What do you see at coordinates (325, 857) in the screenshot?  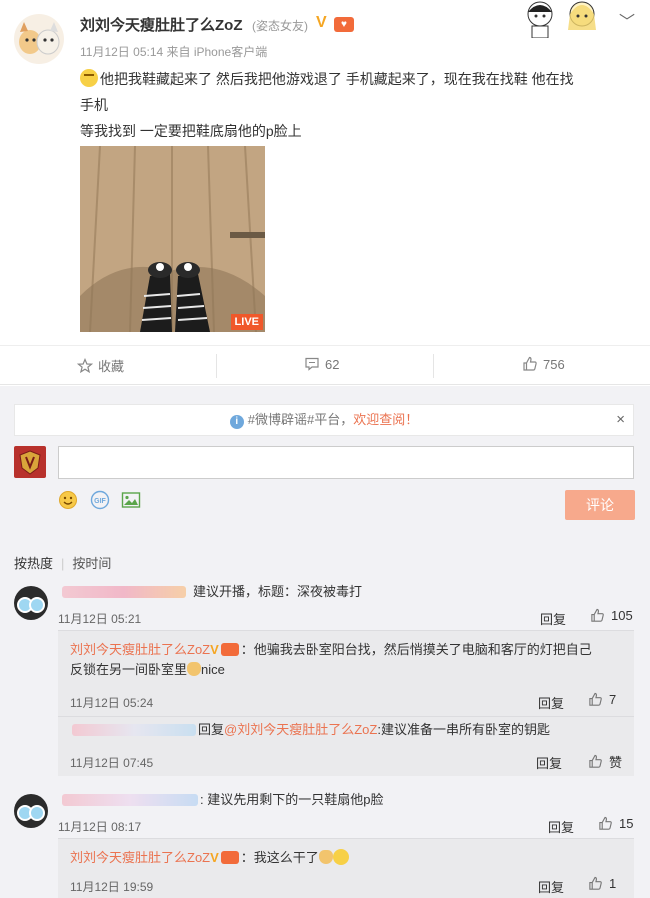 I see `thumbs-up-emoji-icon` at bounding box center [325, 857].